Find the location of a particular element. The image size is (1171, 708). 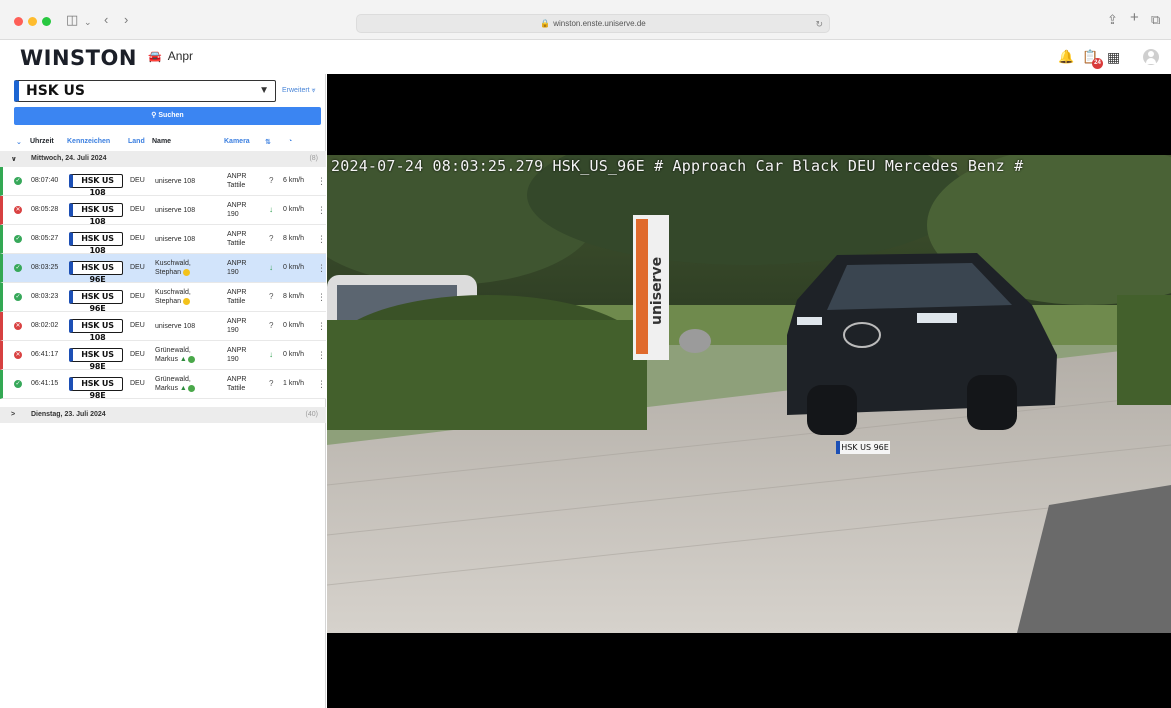

error-icon: ✕ is located at coordinates (18, 210).